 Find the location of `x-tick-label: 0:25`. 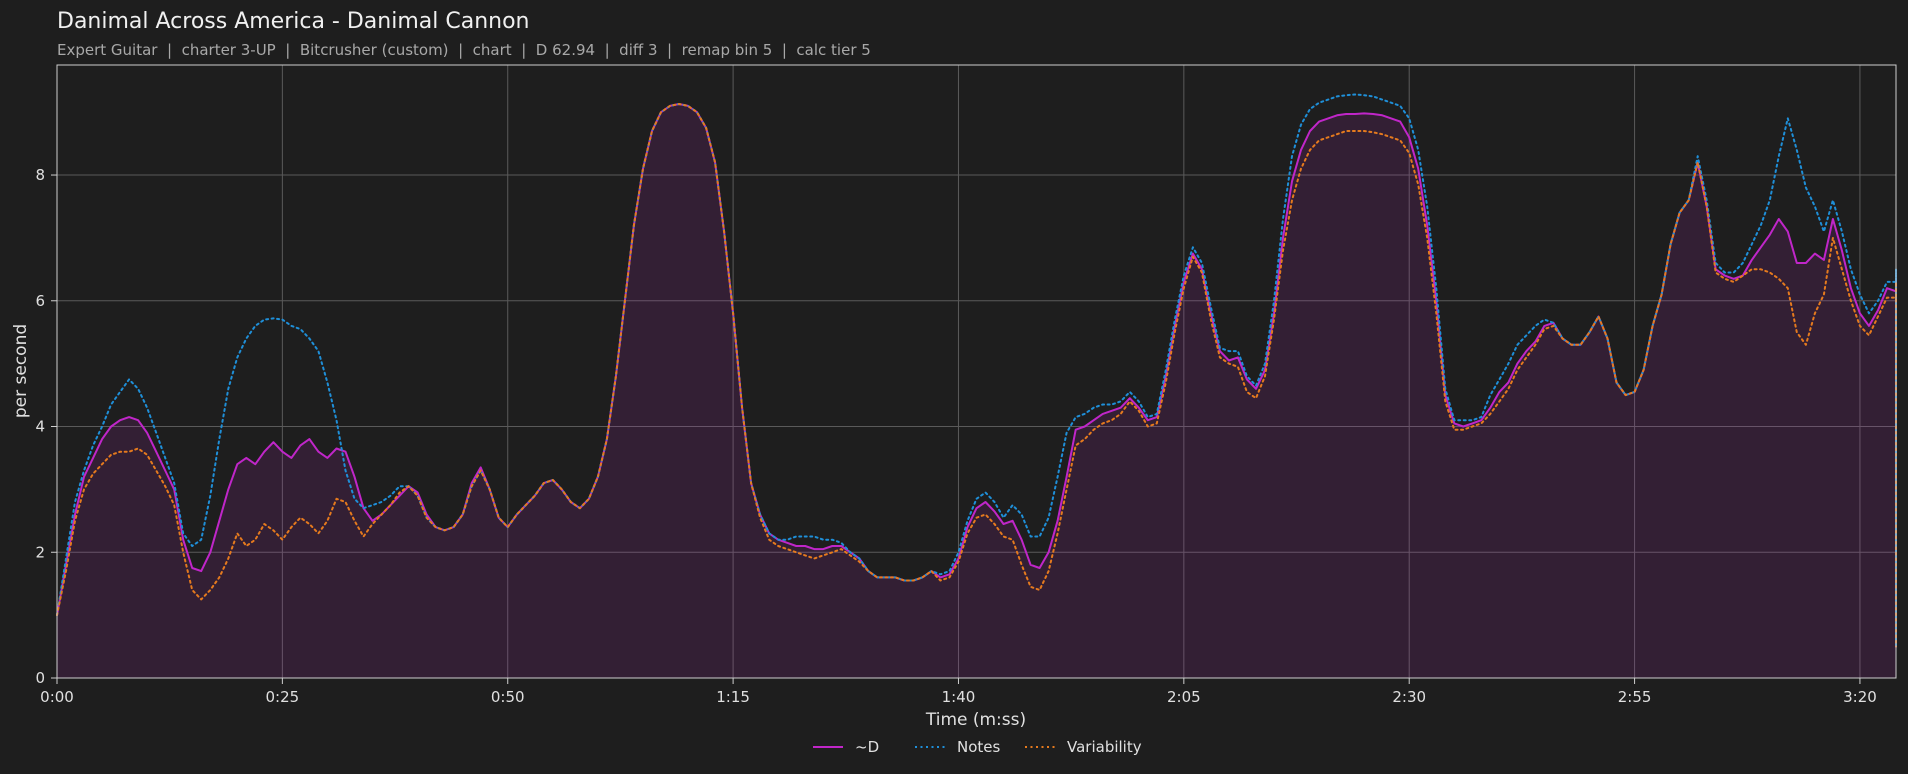

x-tick-label: 0:25 is located at coordinates (283, 697).